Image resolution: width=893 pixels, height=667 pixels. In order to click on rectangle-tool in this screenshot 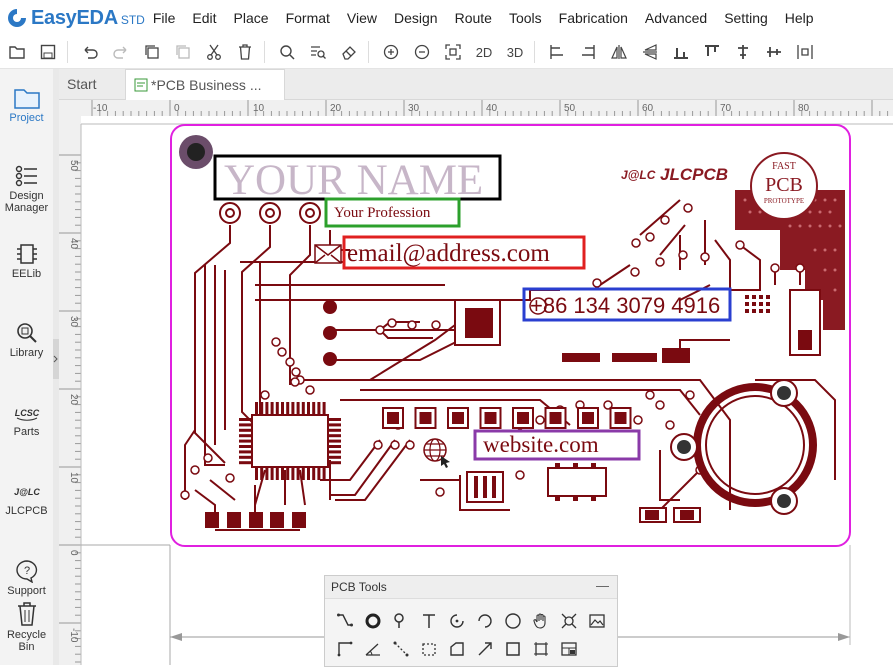, I will do `click(429, 649)`.